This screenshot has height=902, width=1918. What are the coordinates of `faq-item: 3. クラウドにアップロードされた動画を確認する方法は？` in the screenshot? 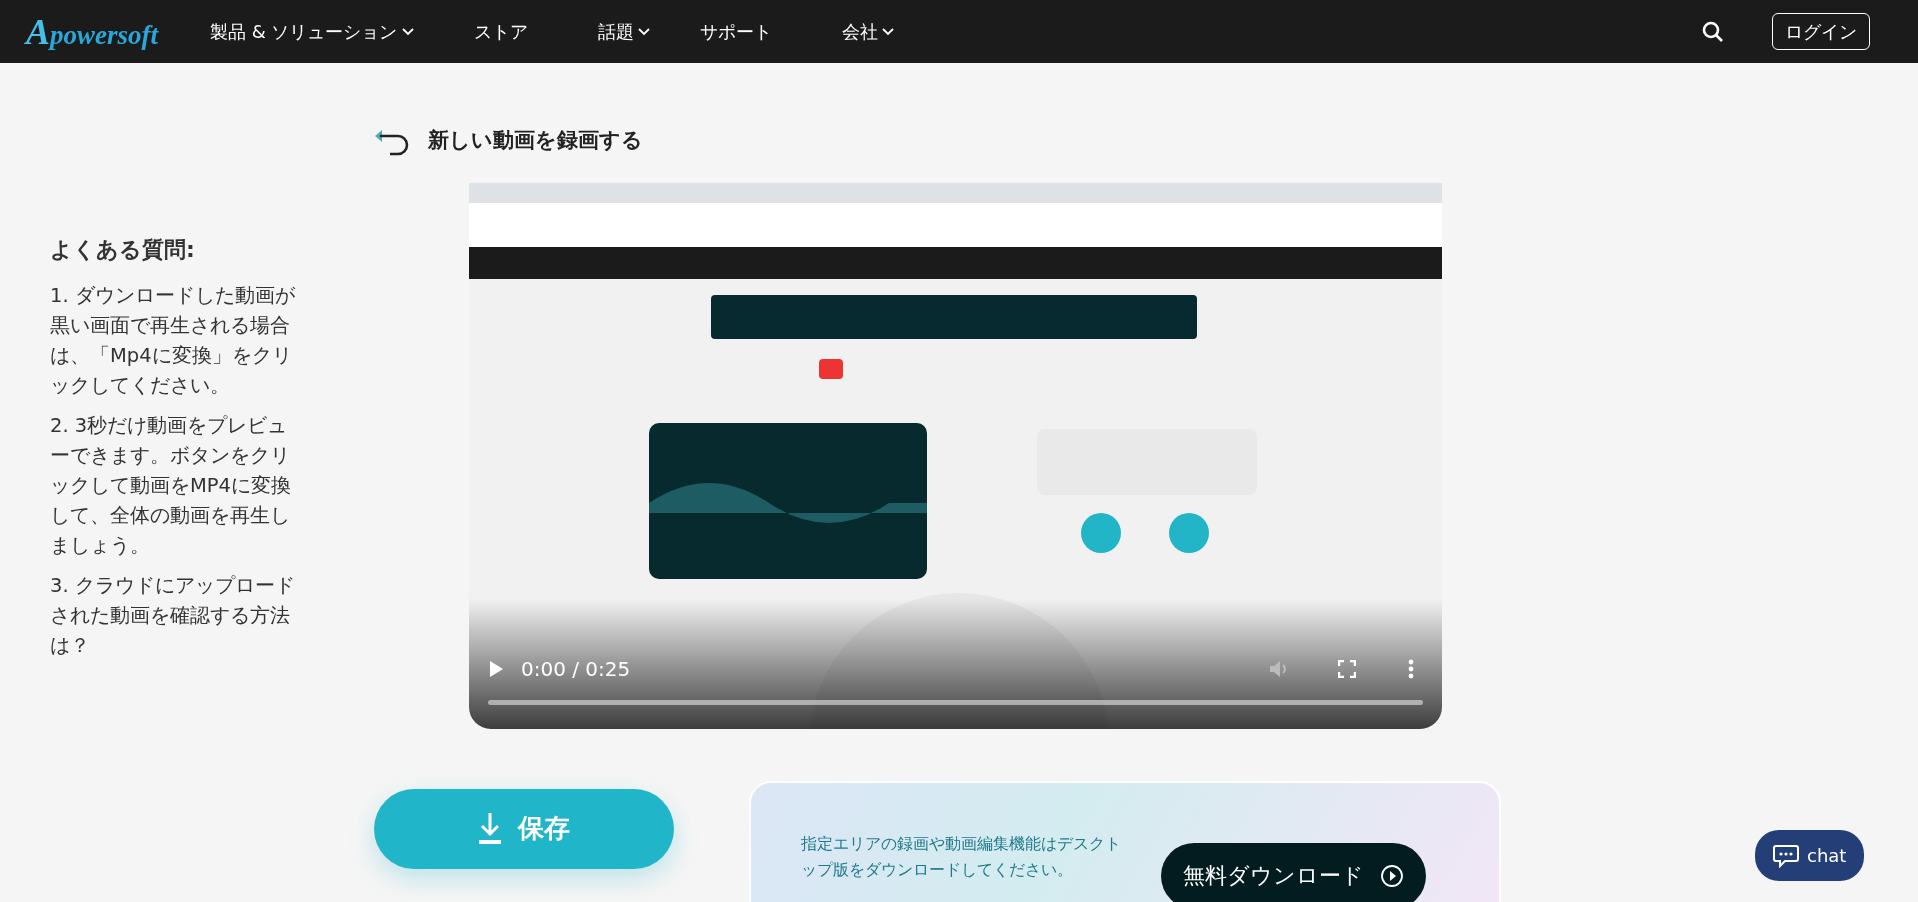 It's located at (173, 616).